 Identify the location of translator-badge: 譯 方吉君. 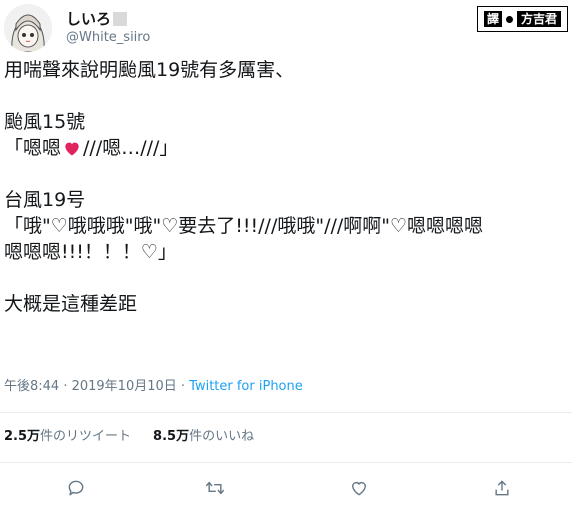
(522, 19).